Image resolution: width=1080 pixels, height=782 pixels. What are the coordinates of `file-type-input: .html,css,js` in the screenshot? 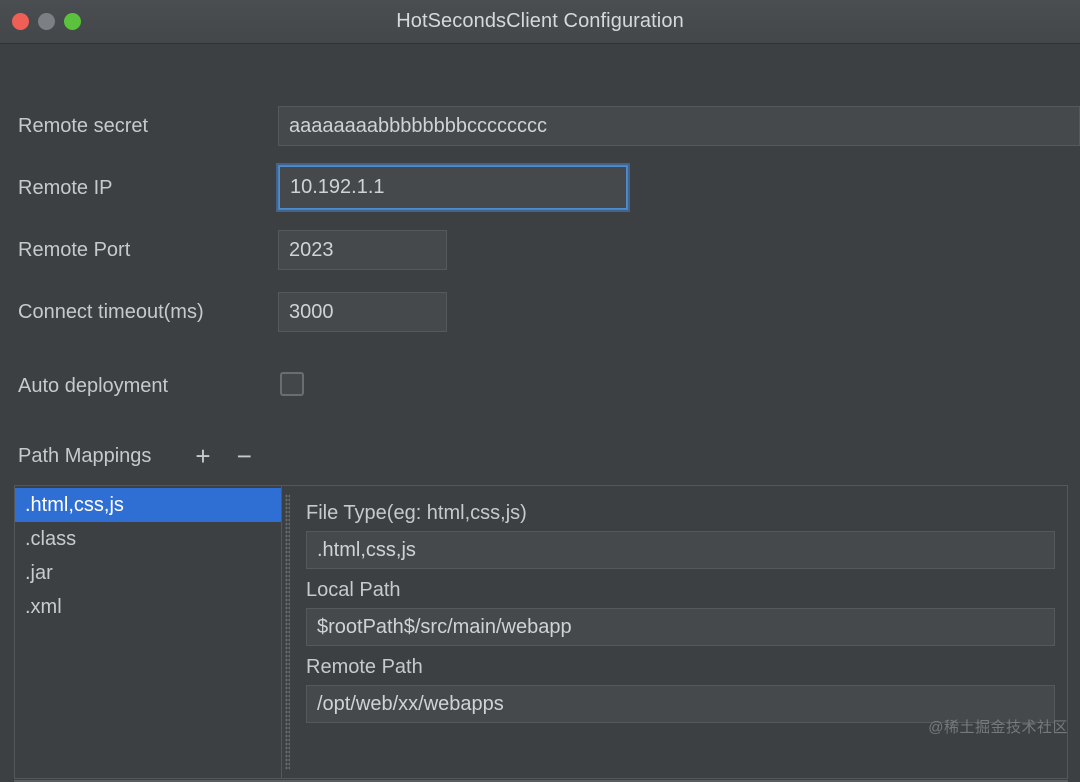 It's located at (680, 550).